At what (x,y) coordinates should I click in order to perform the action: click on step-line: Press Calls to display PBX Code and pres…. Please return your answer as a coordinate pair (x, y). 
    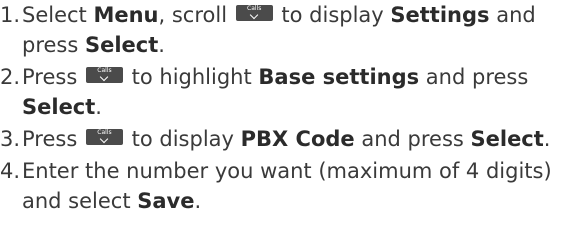
    Looking at the image, I should click on (294, 139).